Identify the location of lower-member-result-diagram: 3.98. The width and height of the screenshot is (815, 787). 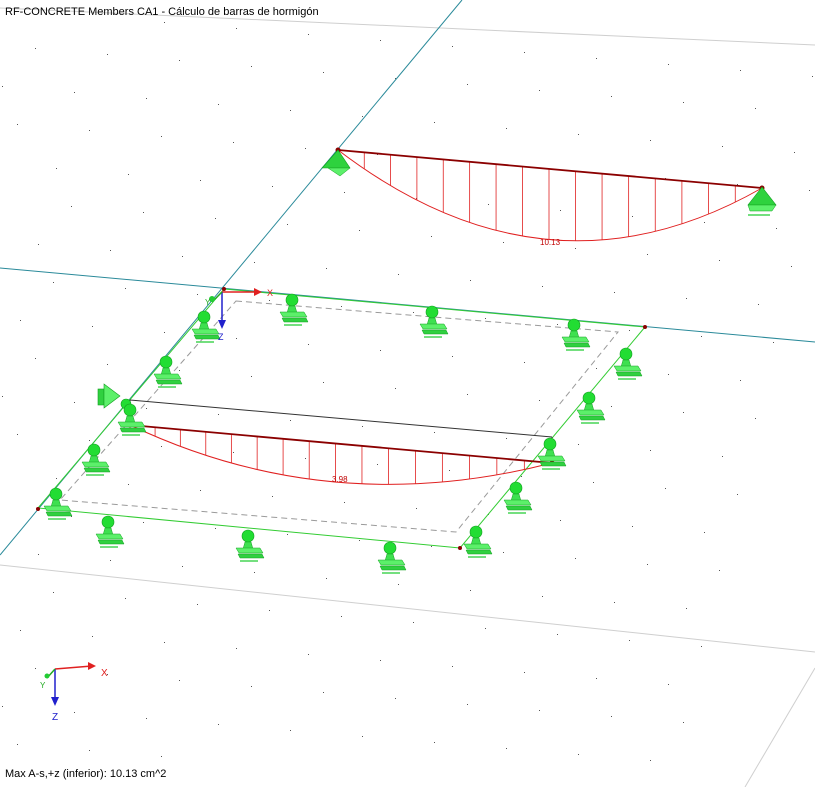
(341, 442).